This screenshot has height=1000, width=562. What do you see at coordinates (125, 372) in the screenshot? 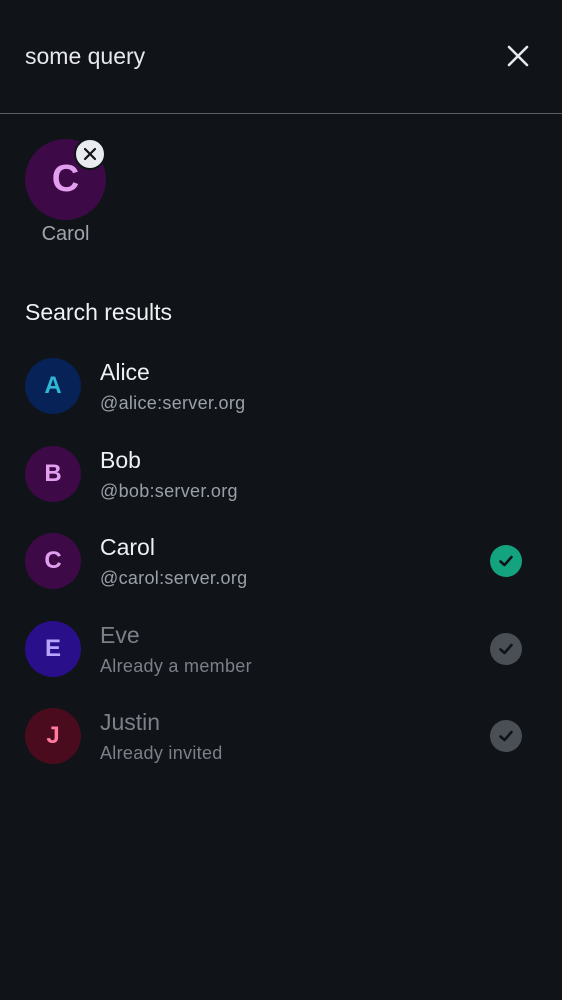
I see `user-name: Alice` at bounding box center [125, 372].